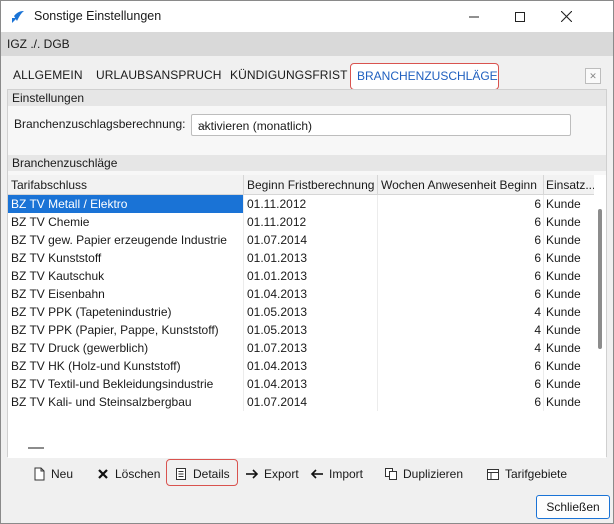 The height and width of the screenshot is (524, 614). Describe the element at coordinates (138, 474) in the screenshot. I see `delete-button-label: Löschen` at that location.